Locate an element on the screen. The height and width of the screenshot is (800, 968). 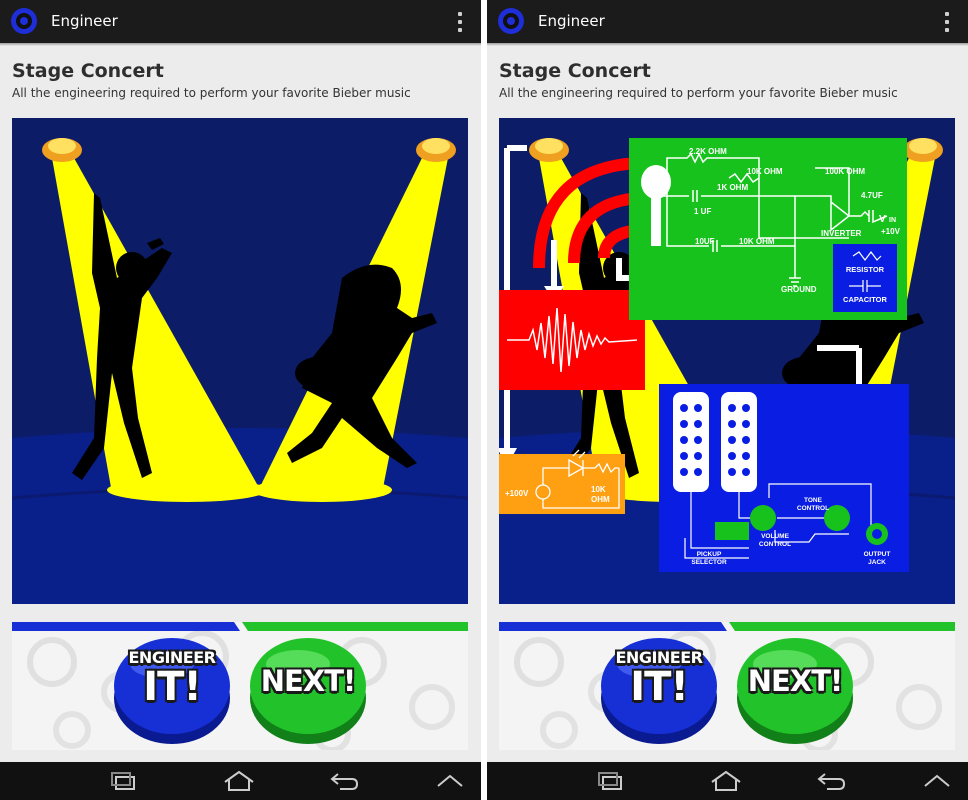
label-output-1: OUTPUT is located at coordinates (877, 554).